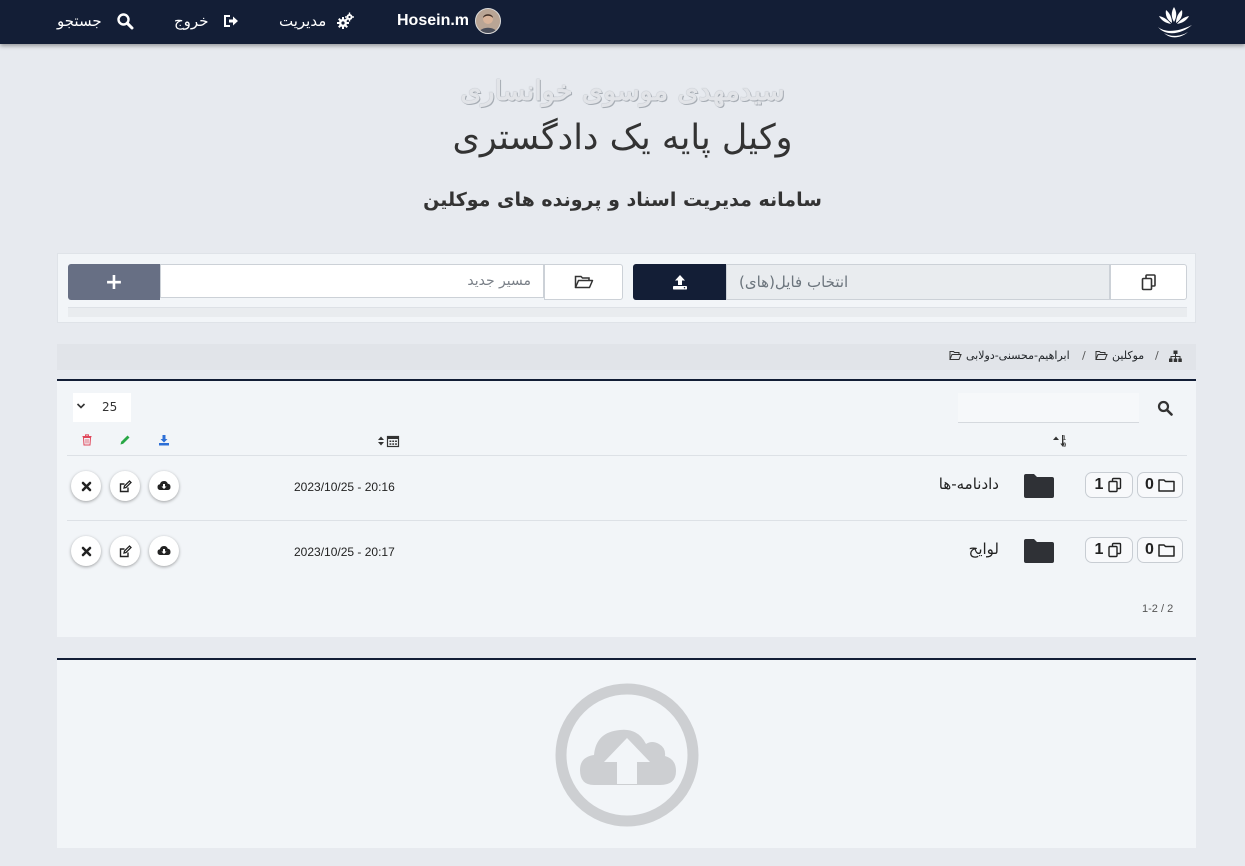 This screenshot has height=866, width=1245. What do you see at coordinates (627, 552) in the screenshot?
I see `table-row: 0 1 لوایح 2023/10/25 - 20:17` at bounding box center [627, 552].